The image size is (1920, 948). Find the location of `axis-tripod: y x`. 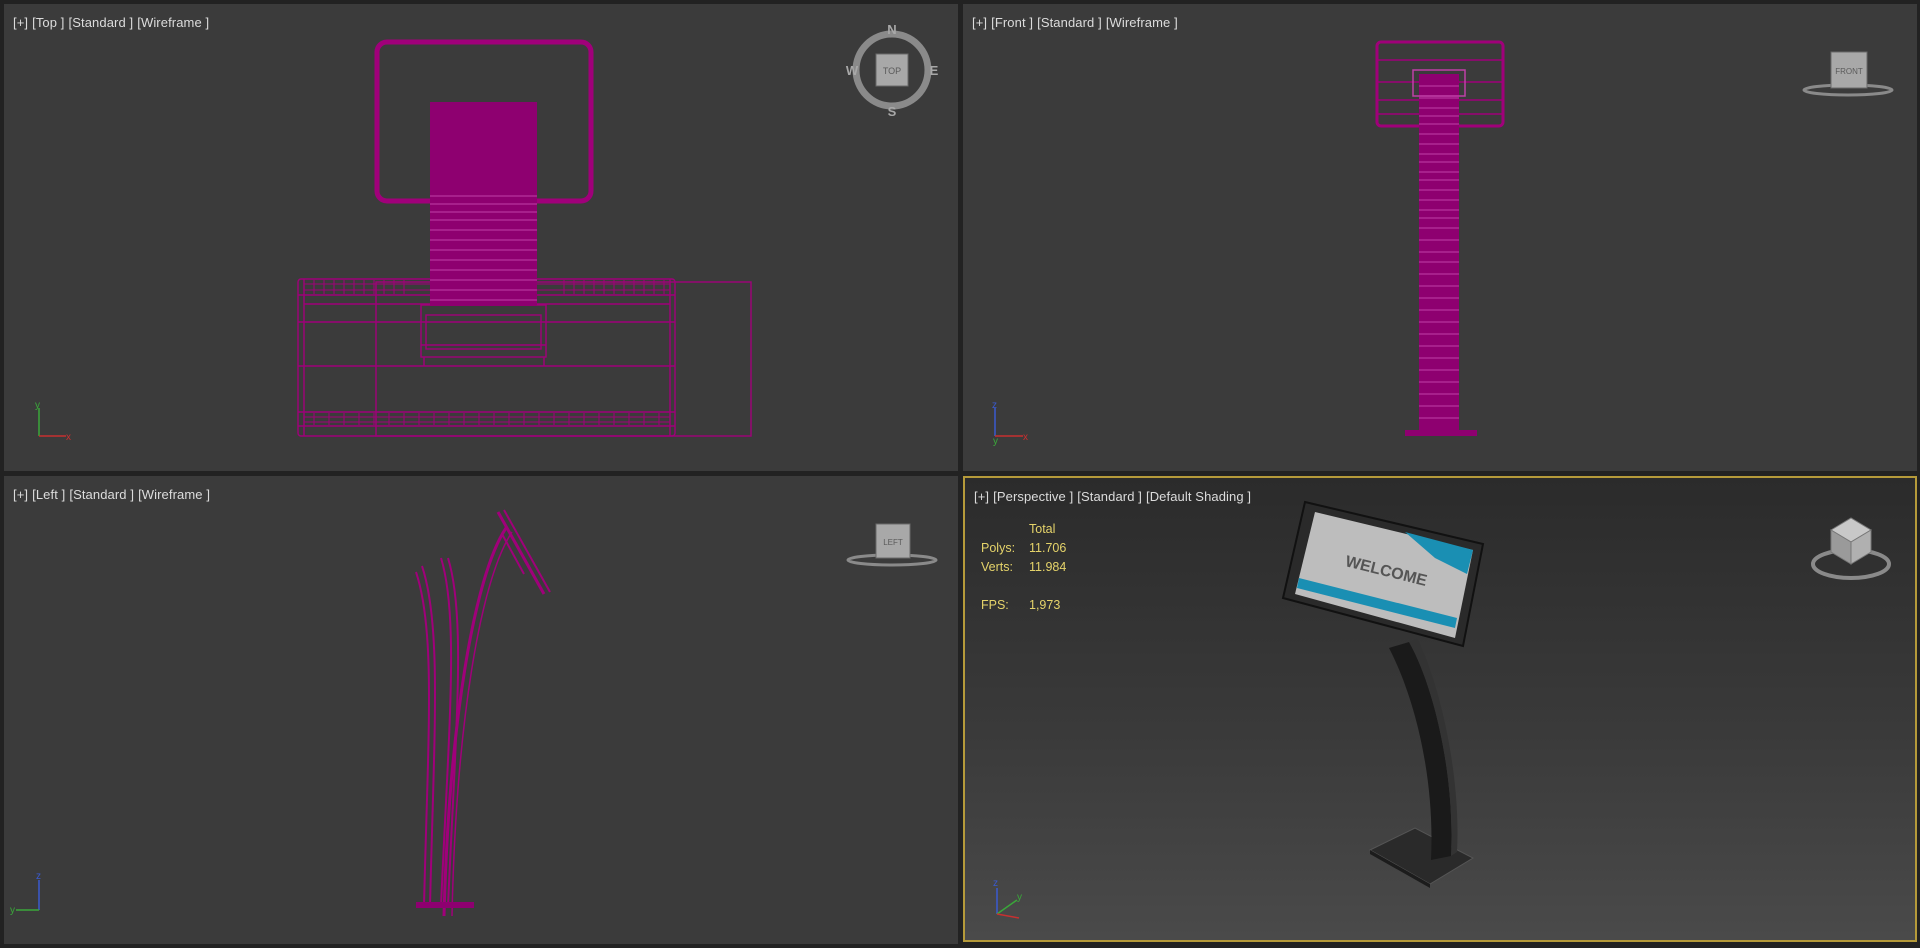

axis-tripod: y x is located at coordinates (53, 421).